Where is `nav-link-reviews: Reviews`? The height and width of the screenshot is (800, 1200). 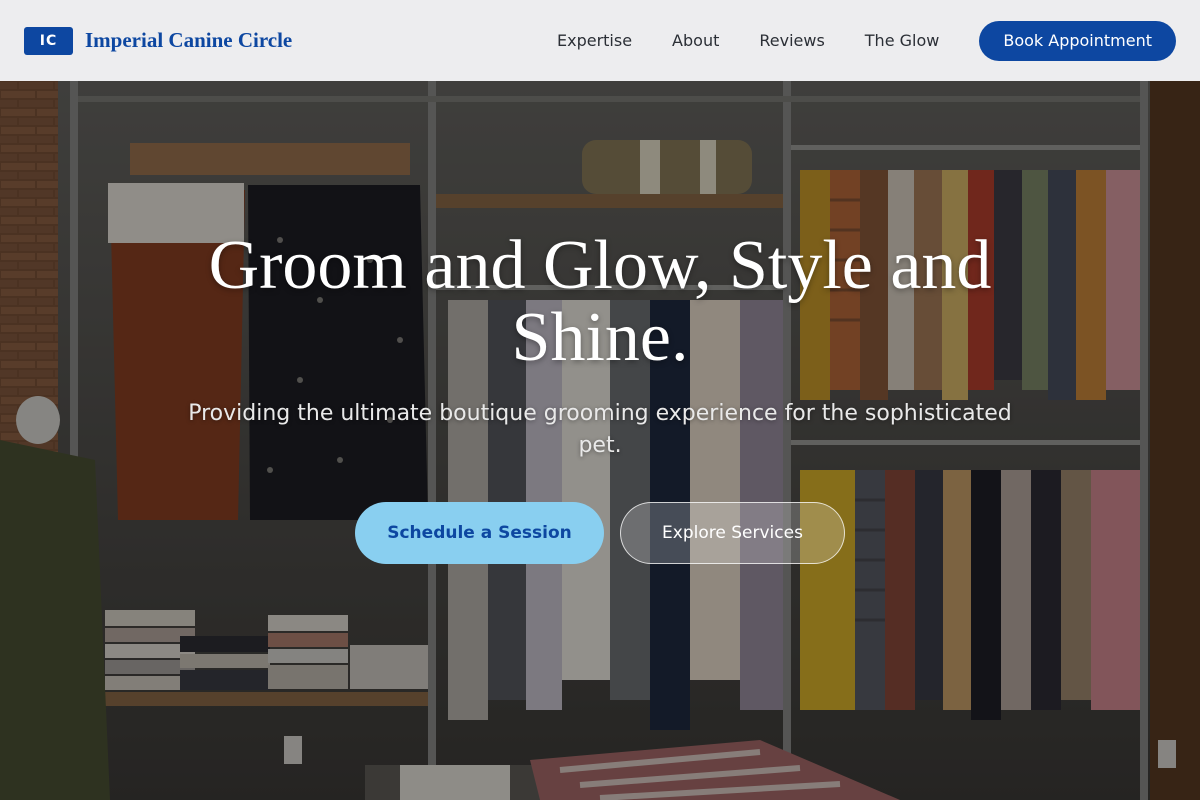 nav-link-reviews: Reviews is located at coordinates (791, 40).